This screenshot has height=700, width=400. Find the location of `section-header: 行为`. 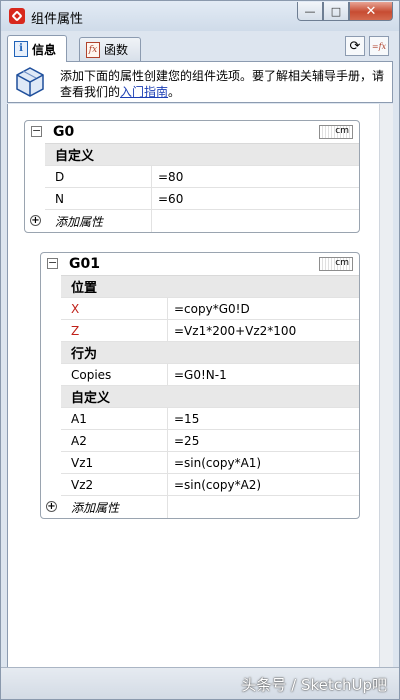

section-header: 行为 is located at coordinates (210, 353).